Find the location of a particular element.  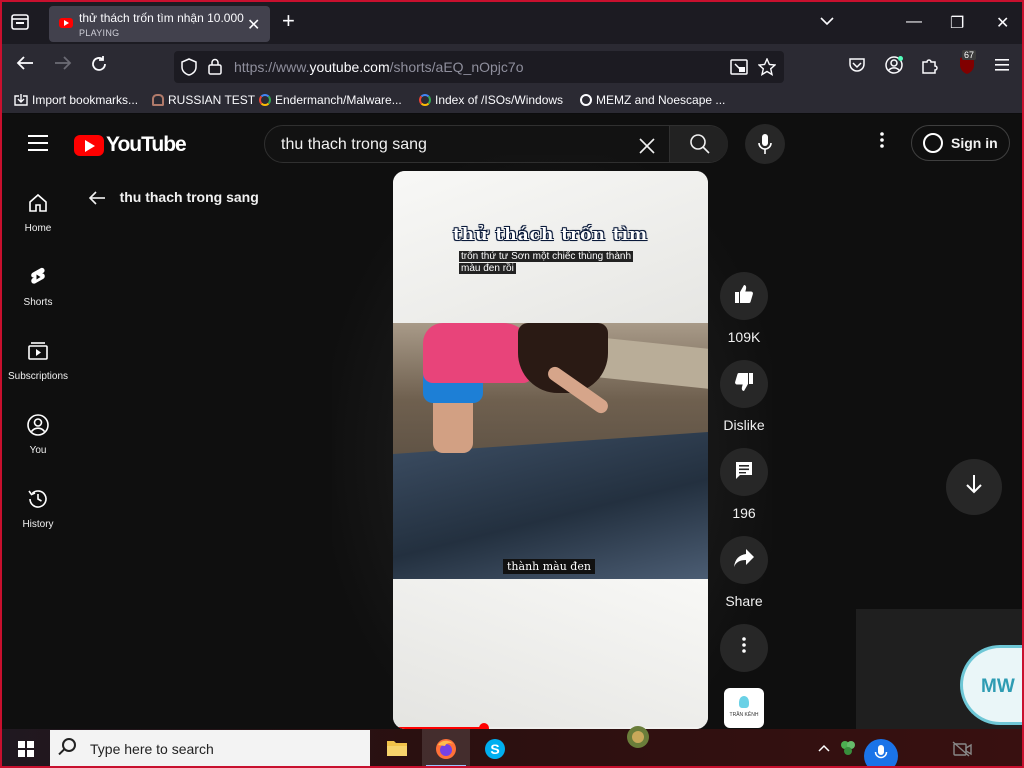

share-label: Share is located at coordinates (744, 601).